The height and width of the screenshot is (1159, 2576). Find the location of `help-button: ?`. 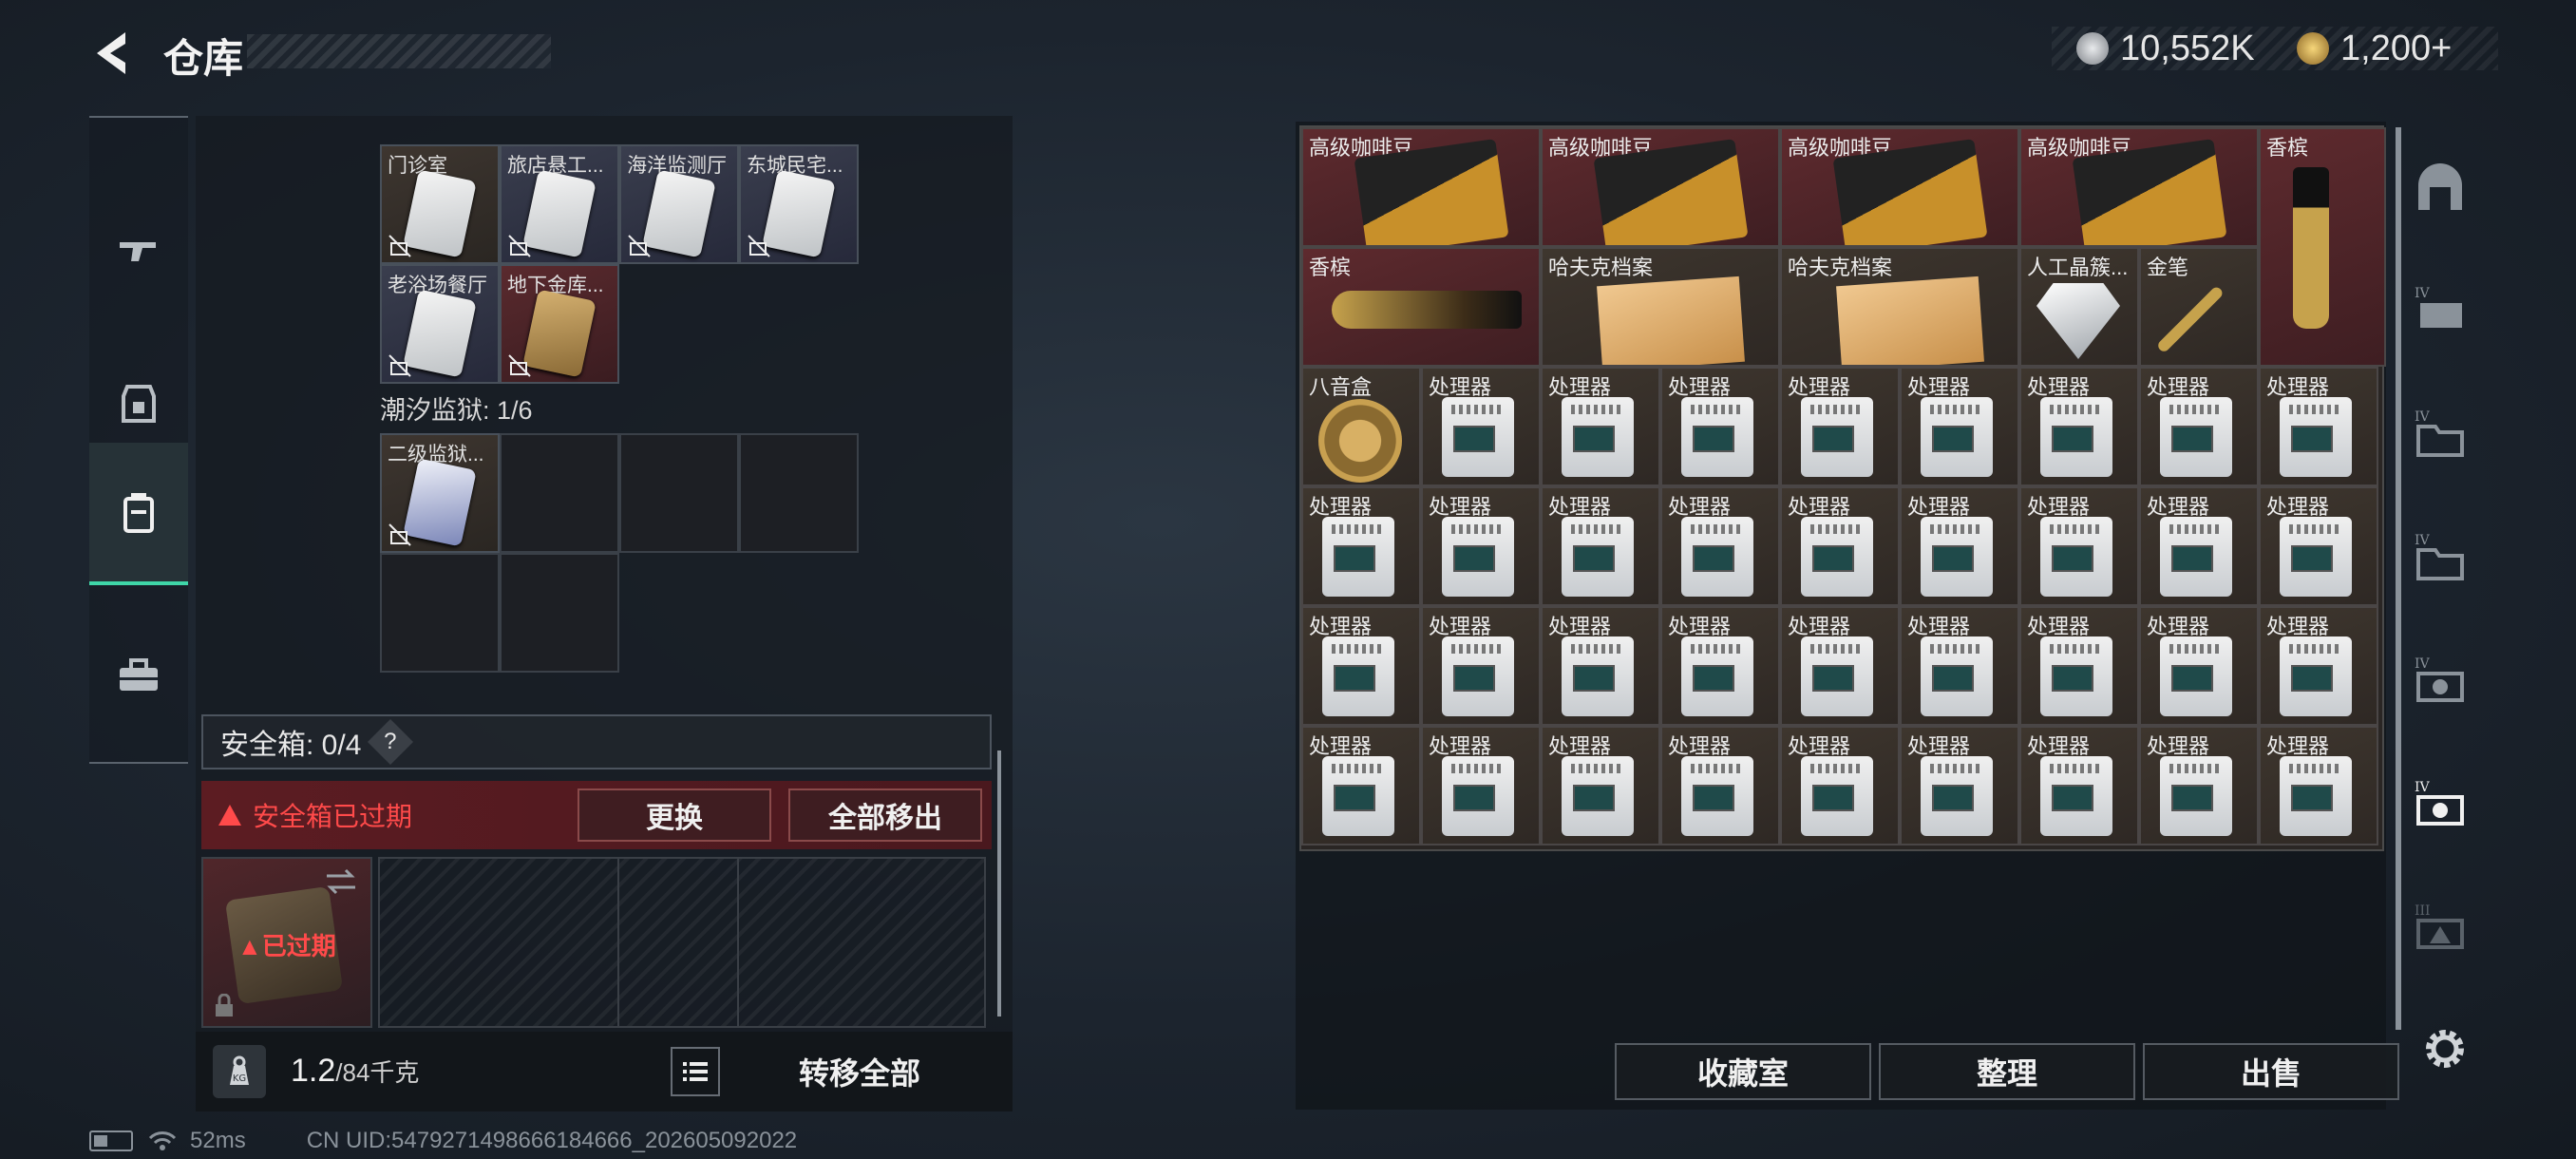

help-button: ? is located at coordinates (391, 742).